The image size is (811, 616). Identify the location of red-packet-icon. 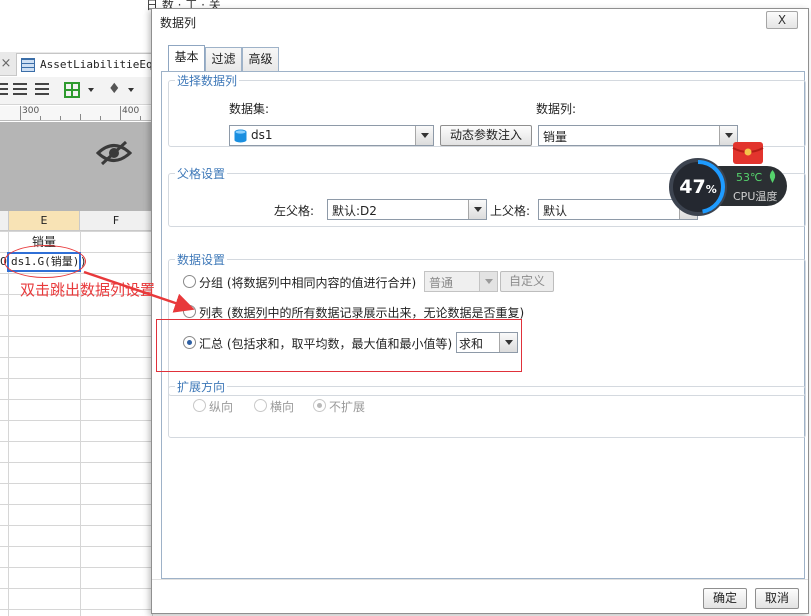
(748, 153).